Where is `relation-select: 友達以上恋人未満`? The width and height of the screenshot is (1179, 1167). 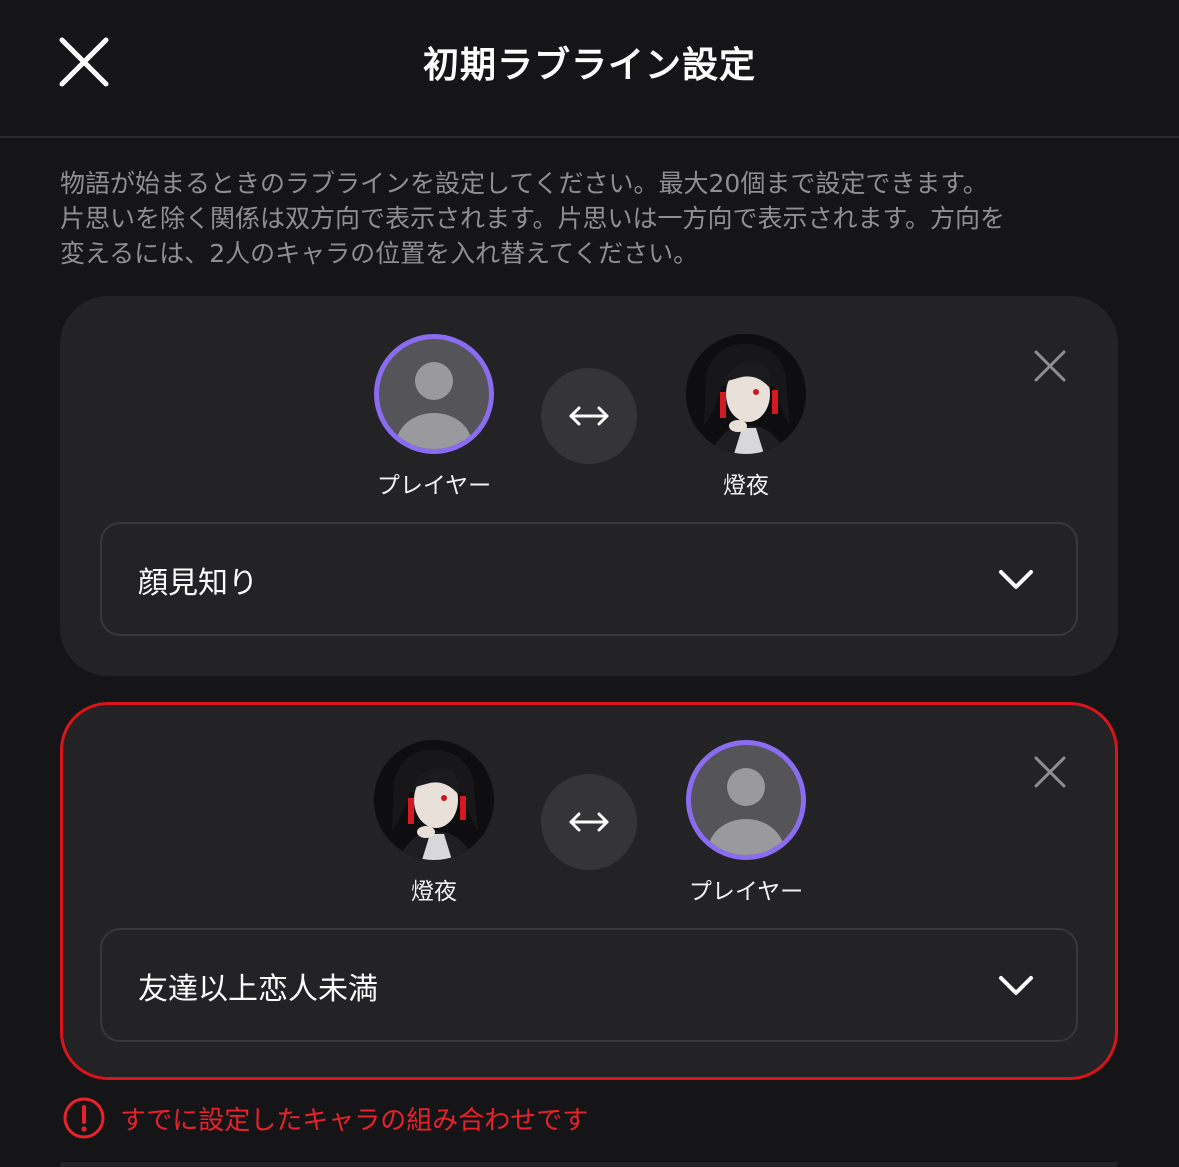
relation-select: 友達以上恋人未満 is located at coordinates (589, 985).